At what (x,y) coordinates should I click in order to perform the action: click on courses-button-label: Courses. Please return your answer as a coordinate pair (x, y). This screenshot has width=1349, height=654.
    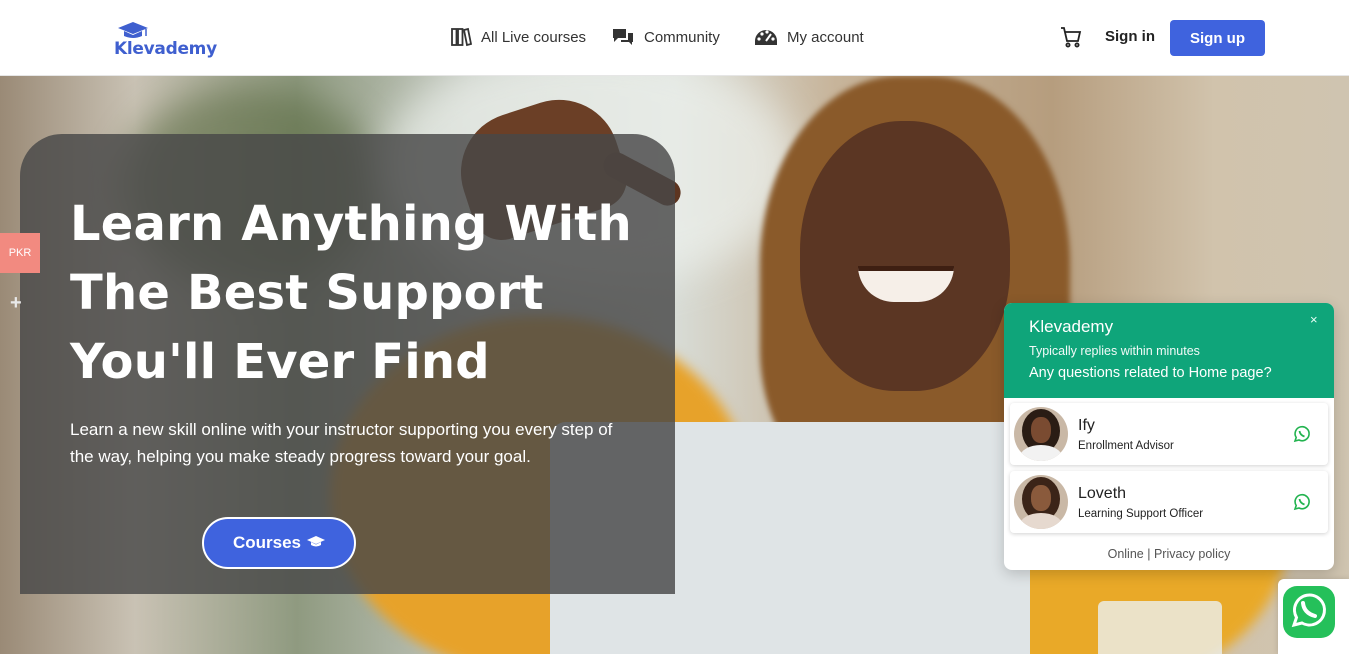
    Looking at the image, I should click on (267, 542).